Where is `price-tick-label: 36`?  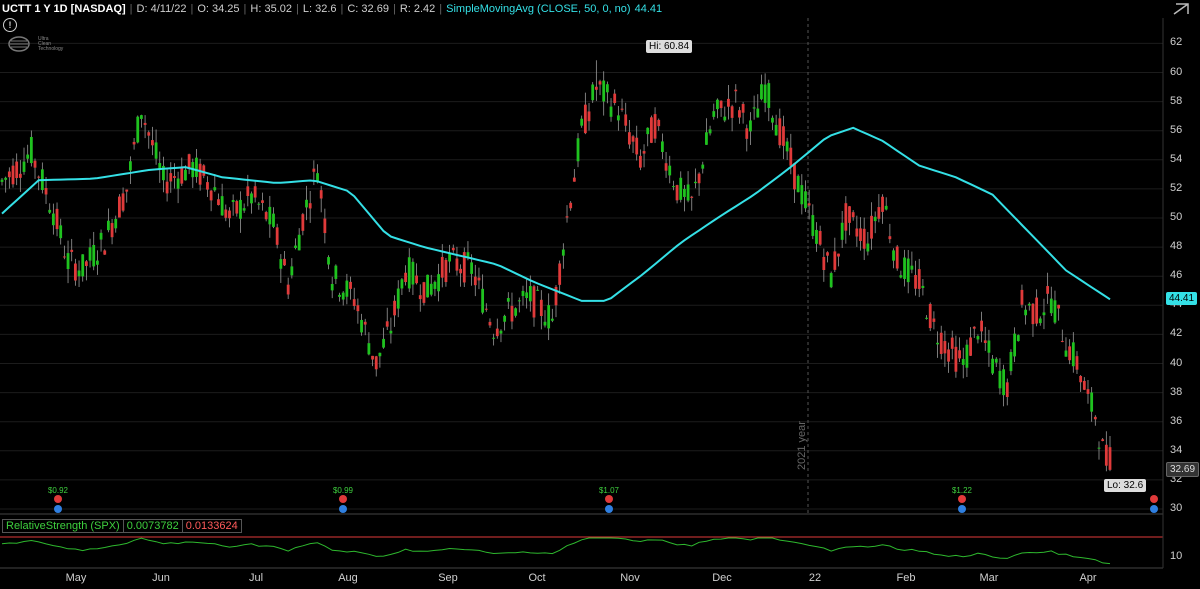 price-tick-label: 36 is located at coordinates (1176, 420).